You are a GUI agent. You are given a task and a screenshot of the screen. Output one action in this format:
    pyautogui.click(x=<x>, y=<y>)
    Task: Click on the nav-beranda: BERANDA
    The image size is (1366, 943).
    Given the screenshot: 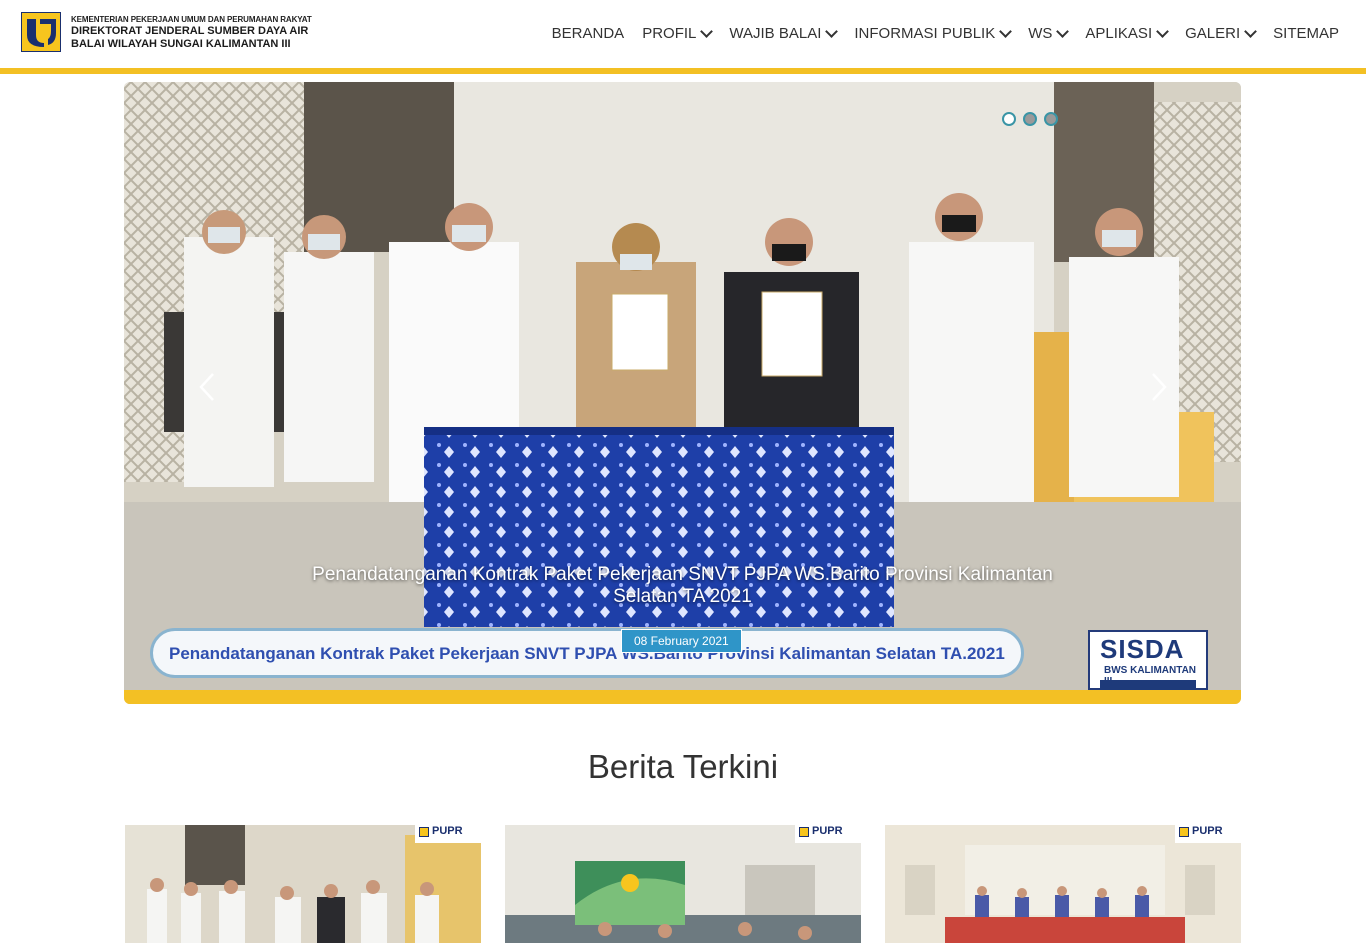 What is the action you would take?
    pyautogui.click(x=588, y=33)
    